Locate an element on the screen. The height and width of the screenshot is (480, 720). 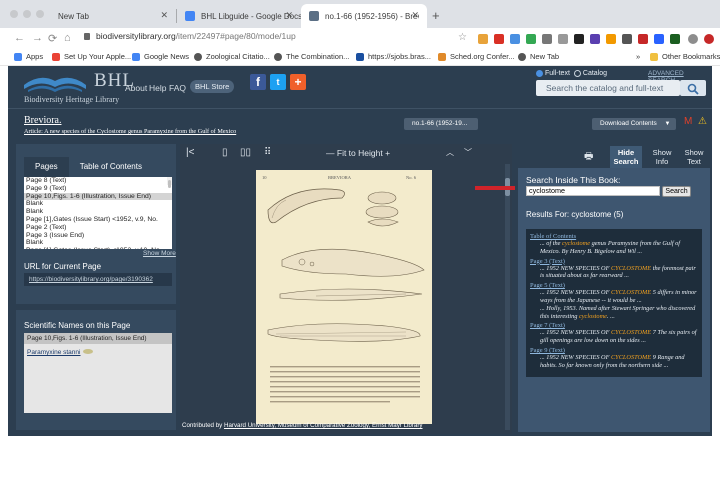
bookmark-star-icon: ☆ is located at coordinates (462, 37).